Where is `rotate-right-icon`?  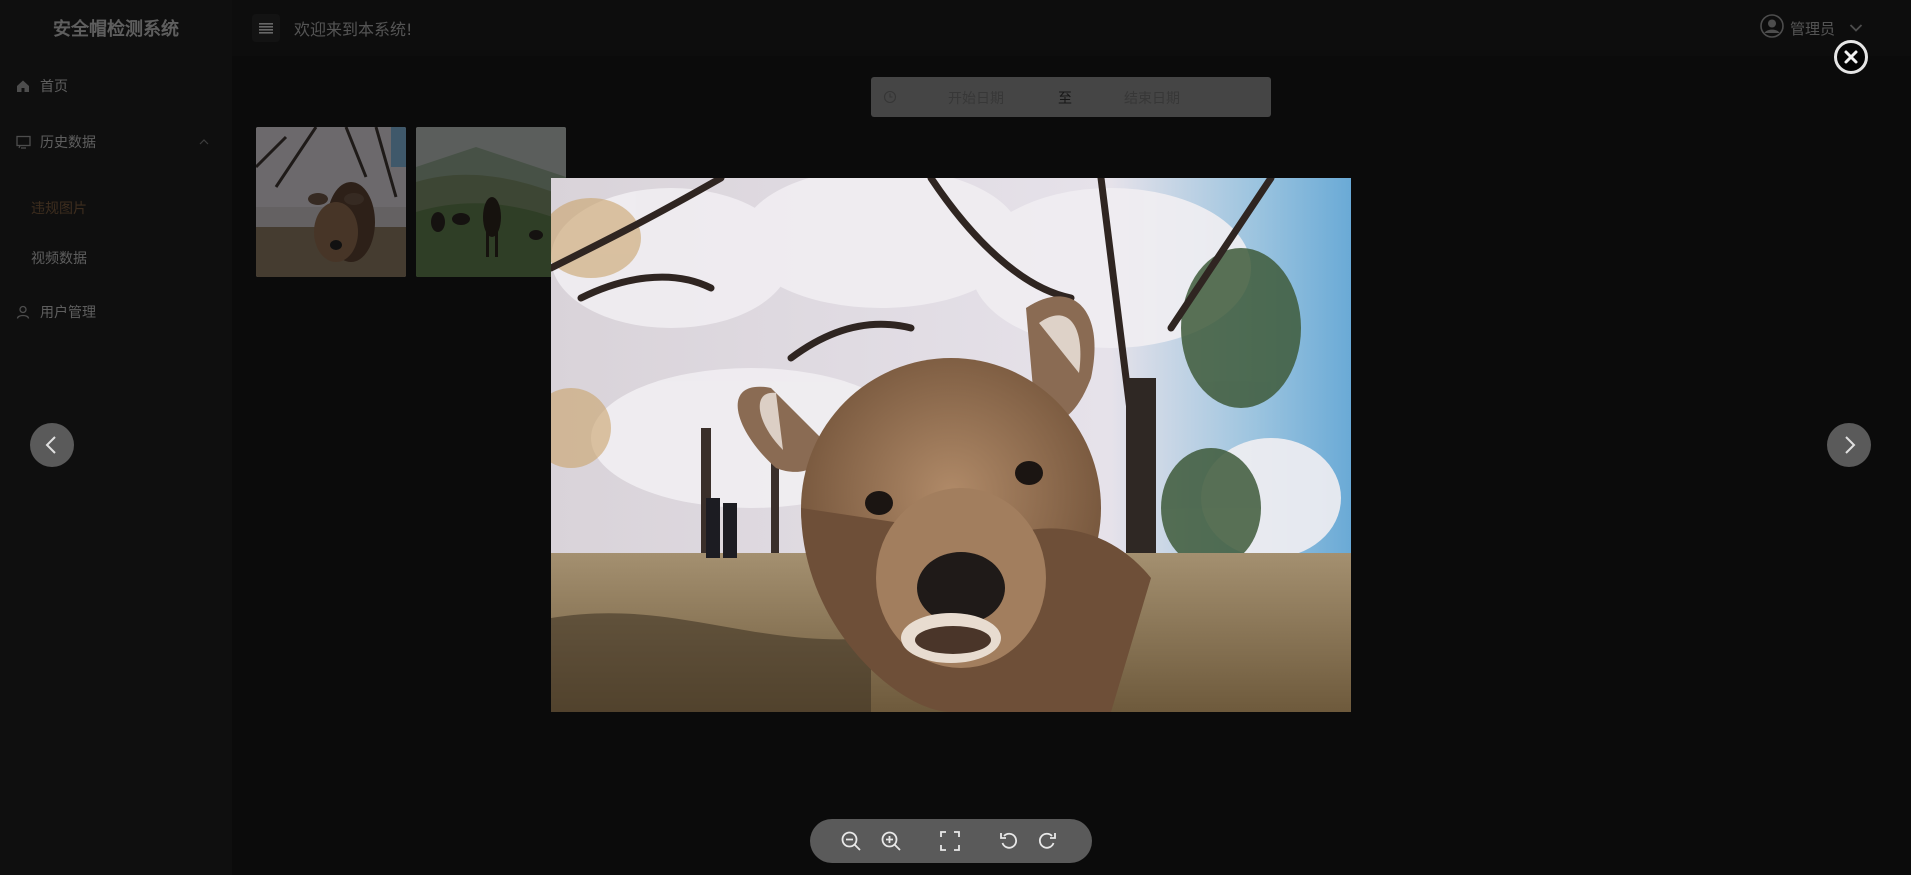 rotate-right-icon is located at coordinates (1047, 841).